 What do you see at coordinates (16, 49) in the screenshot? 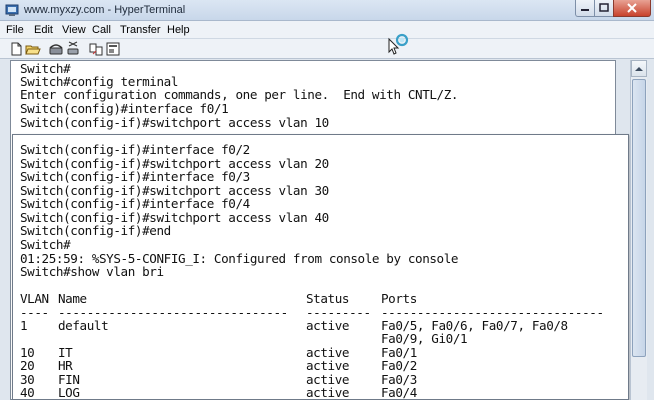
I see `new-icon` at bounding box center [16, 49].